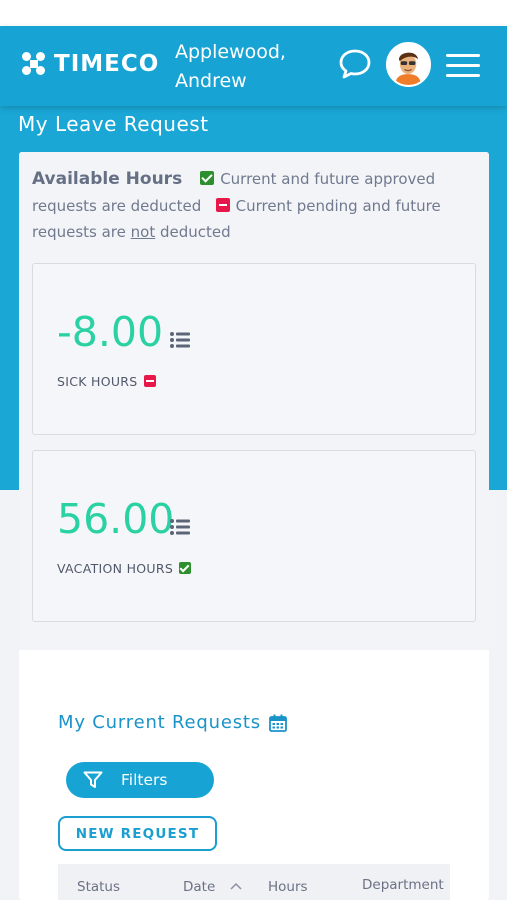 The image size is (507, 900). I want to click on filter-icon, so click(93, 779).